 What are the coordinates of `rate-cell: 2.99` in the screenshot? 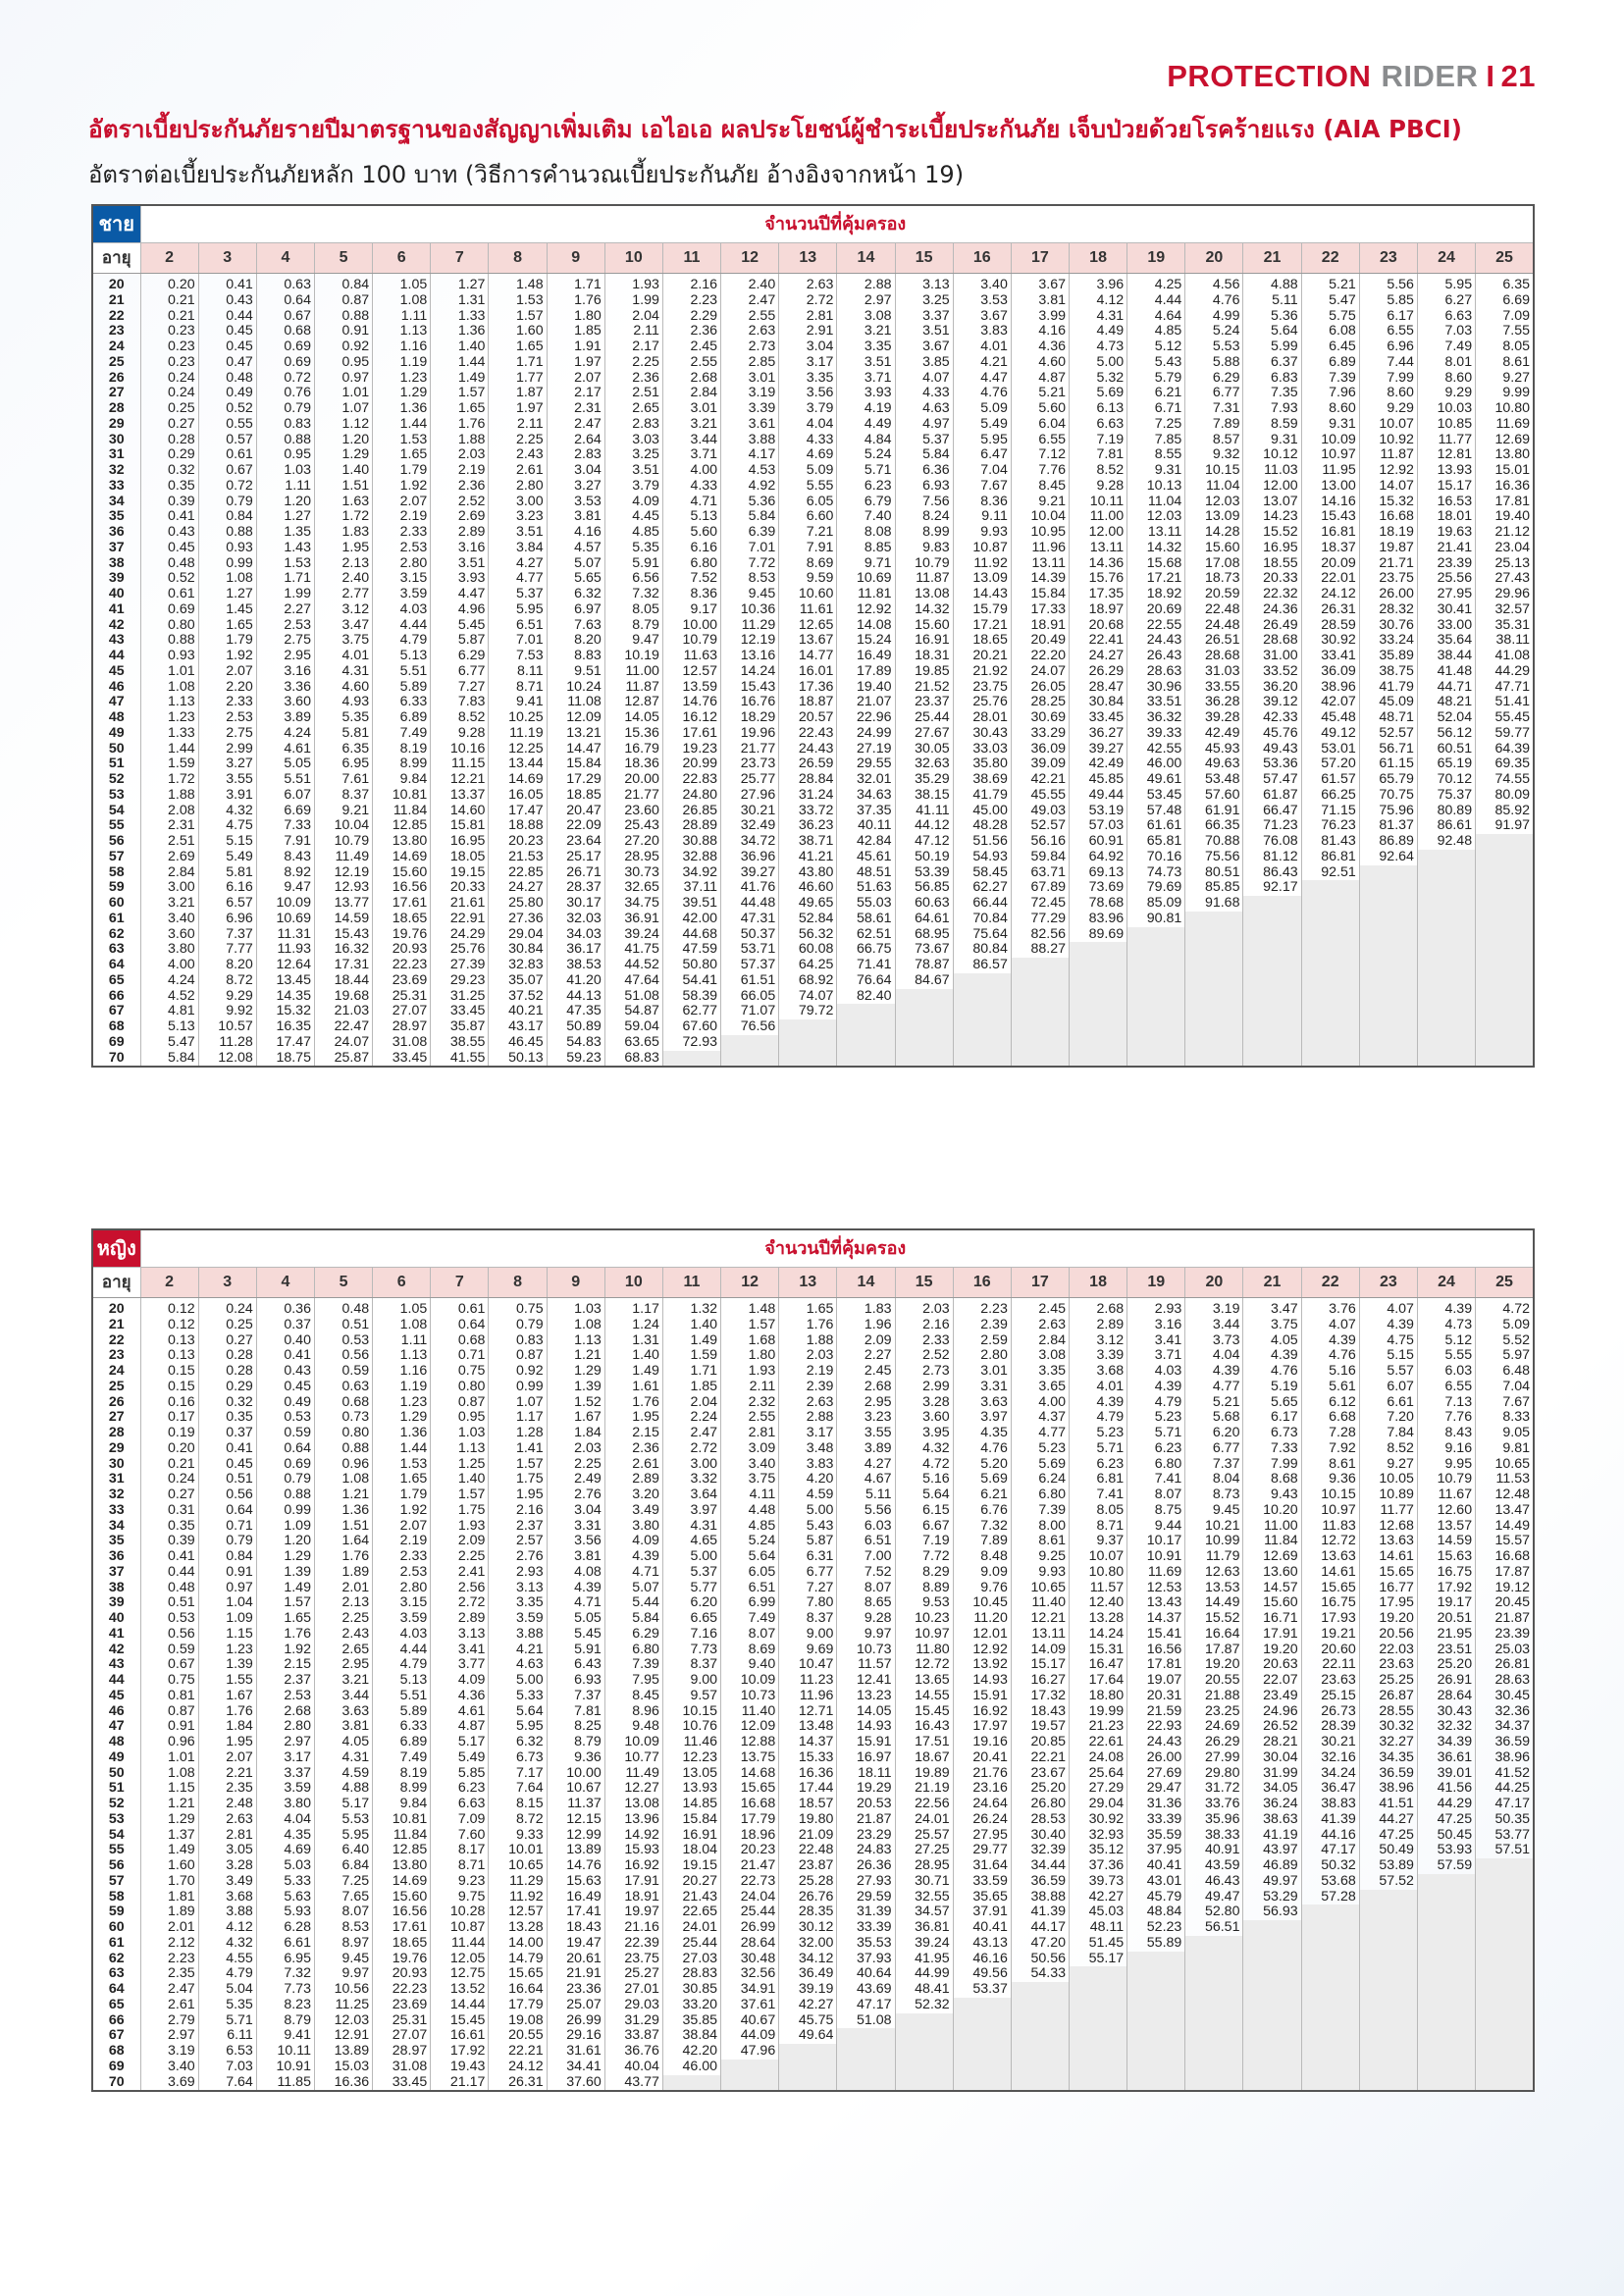 It's located at (924, 1387).